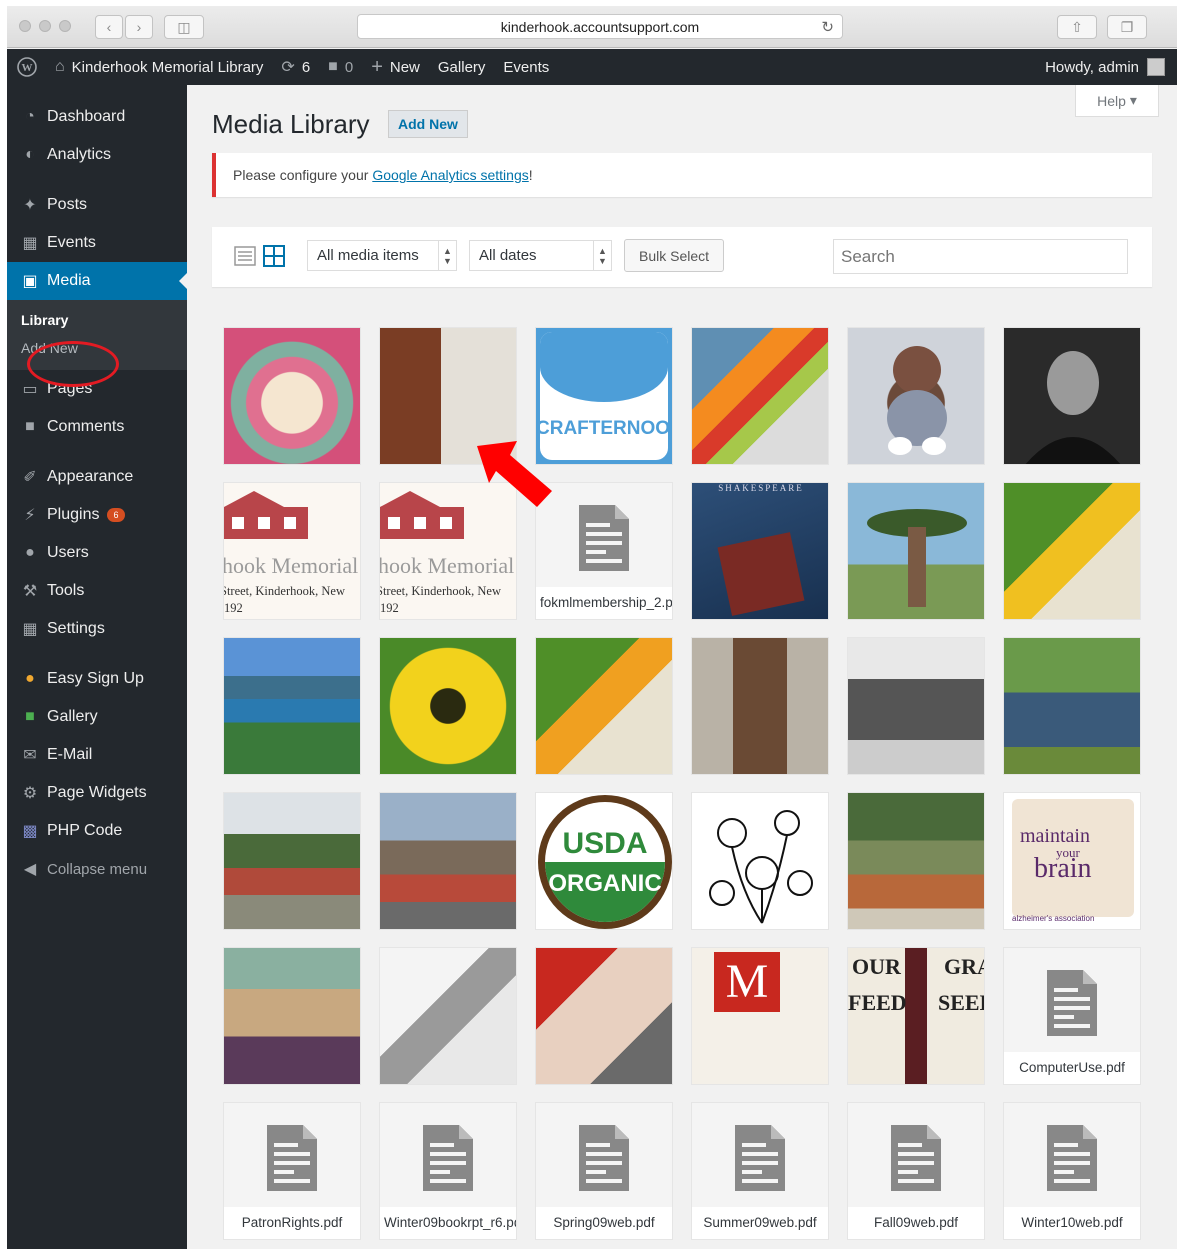 The height and width of the screenshot is (1249, 1184). I want to click on gallery-link: Gallery, so click(462, 67).